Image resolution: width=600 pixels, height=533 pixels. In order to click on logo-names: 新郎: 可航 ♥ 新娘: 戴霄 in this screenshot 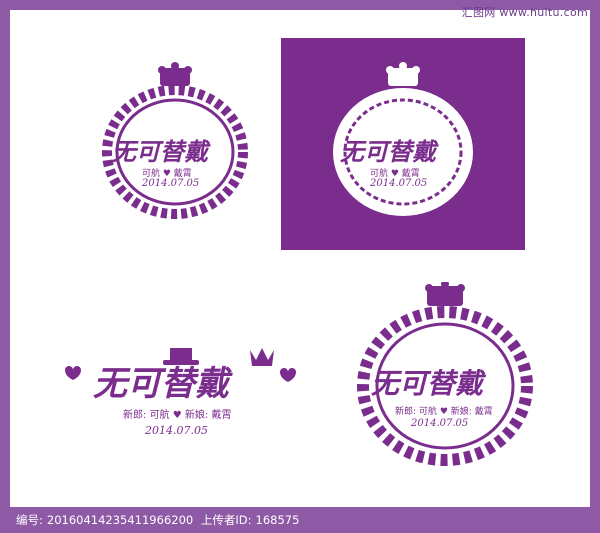, I will do `click(177, 413)`.